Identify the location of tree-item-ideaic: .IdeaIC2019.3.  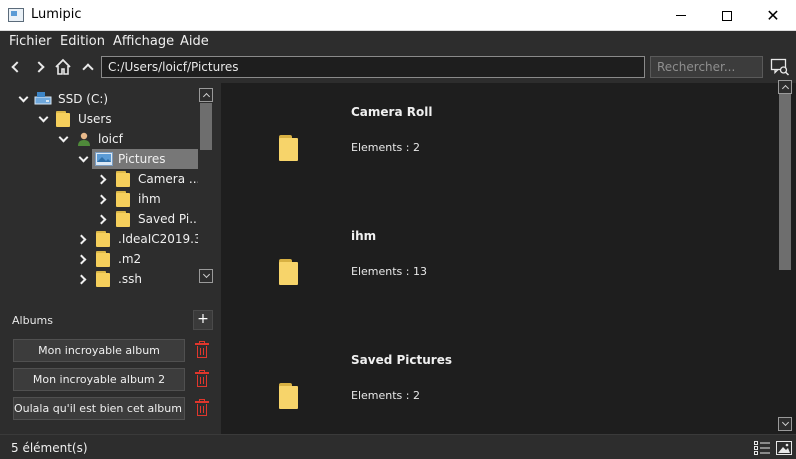
(99, 239).